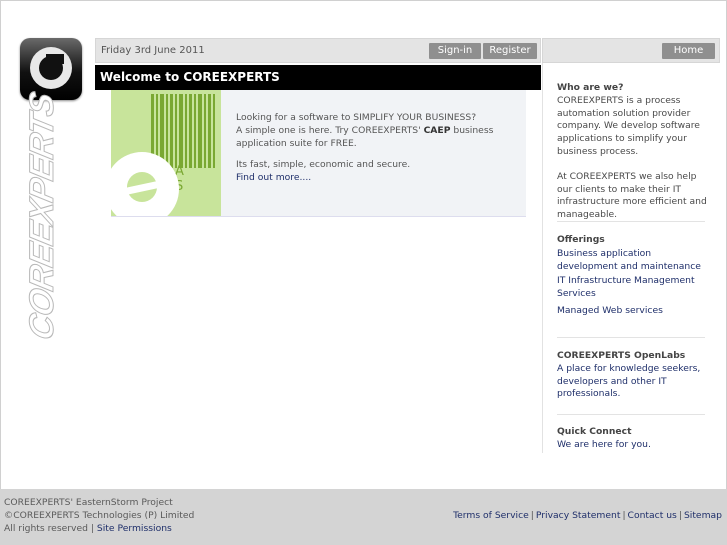  I want to click on offering-link-it-infrastructure: IT Infrastructure Management Services, so click(632, 288).